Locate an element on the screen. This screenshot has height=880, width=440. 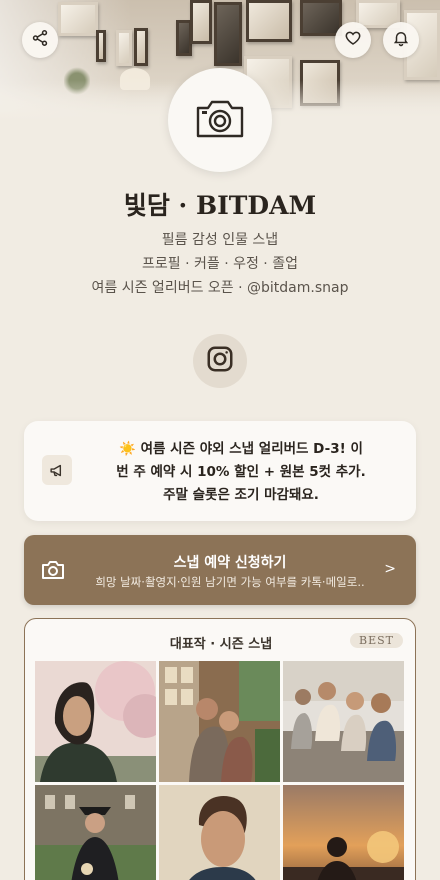
instagram-link is located at coordinates (220, 361).